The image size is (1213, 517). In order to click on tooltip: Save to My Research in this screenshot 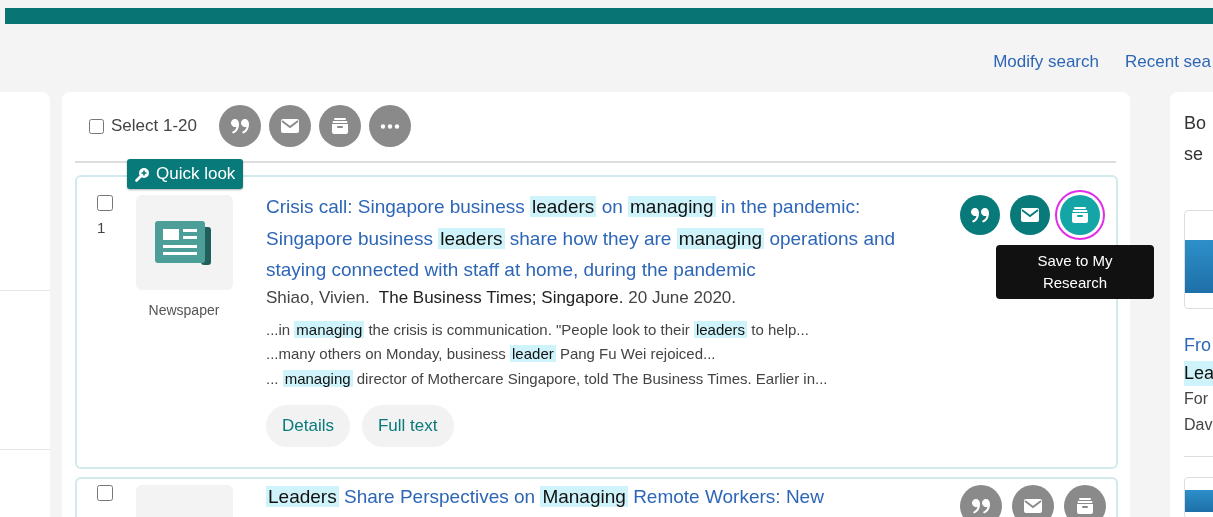, I will do `click(1075, 272)`.